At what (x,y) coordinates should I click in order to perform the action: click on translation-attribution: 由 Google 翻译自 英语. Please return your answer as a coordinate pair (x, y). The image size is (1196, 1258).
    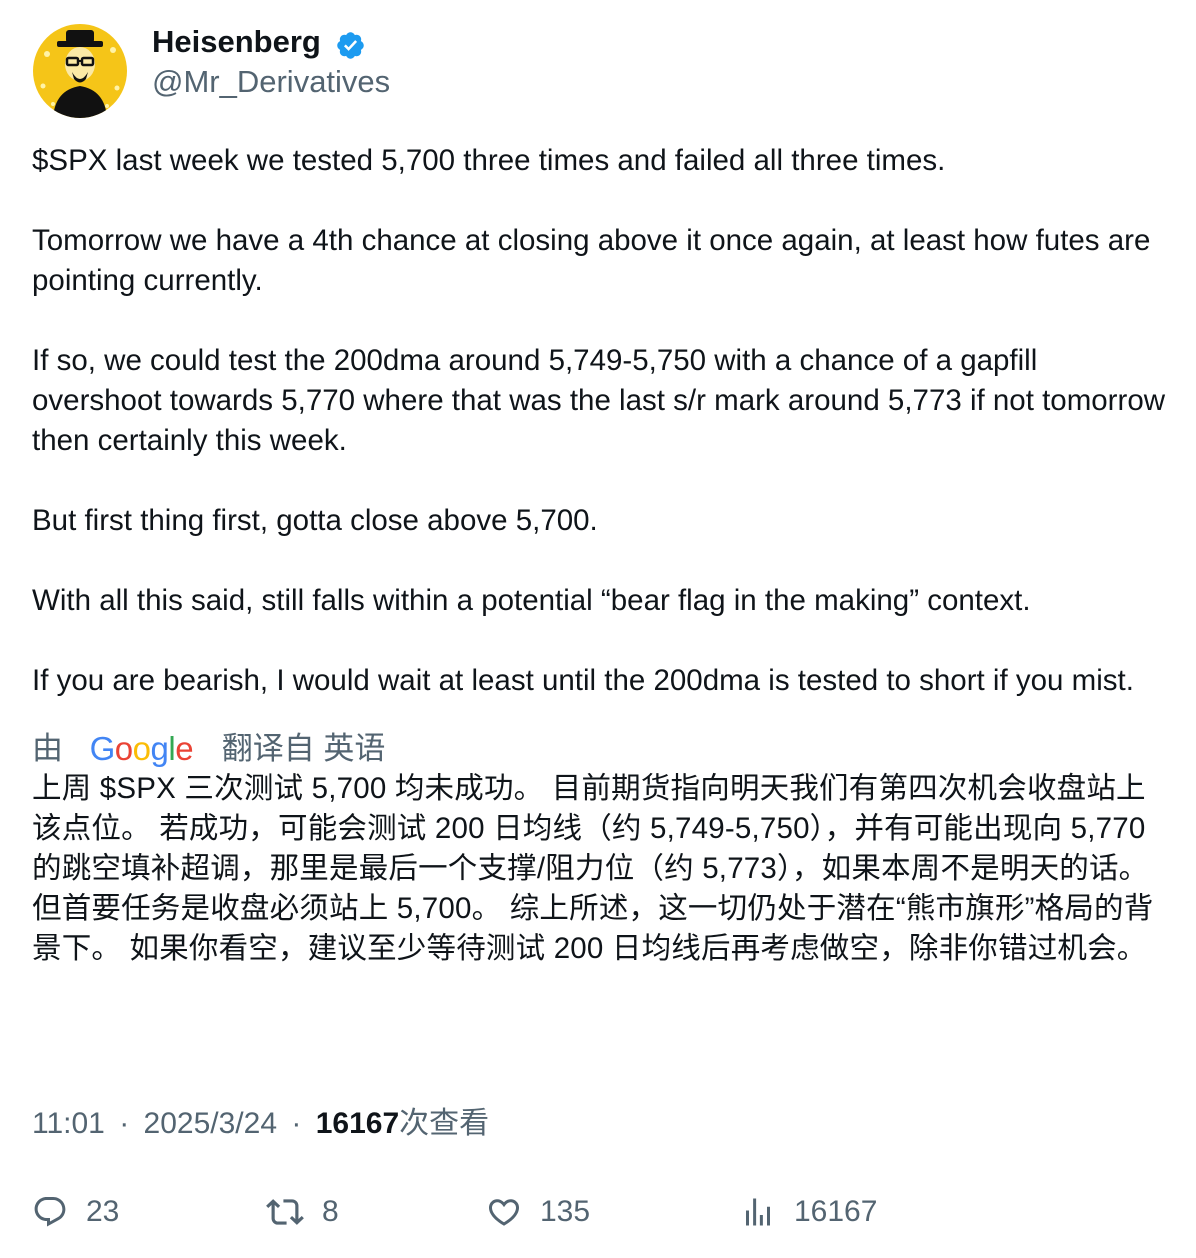
    Looking at the image, I should click on (602, 749).